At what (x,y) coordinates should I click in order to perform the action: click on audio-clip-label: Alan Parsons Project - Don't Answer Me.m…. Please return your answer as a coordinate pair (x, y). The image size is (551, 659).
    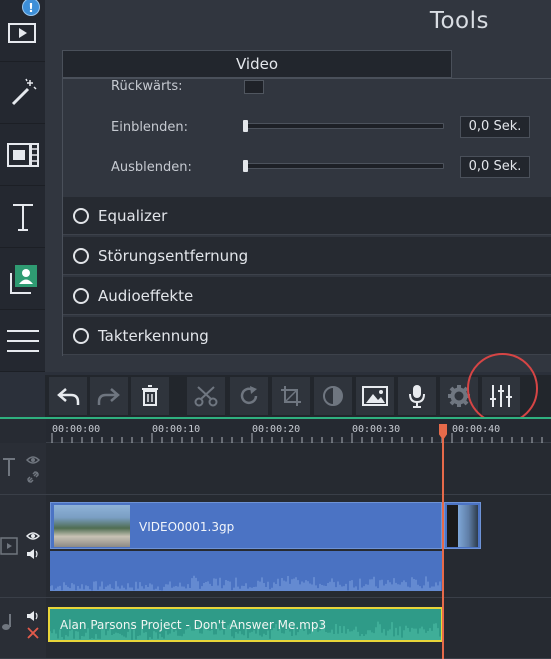
    Looking at the image, I should click on (193, 625).